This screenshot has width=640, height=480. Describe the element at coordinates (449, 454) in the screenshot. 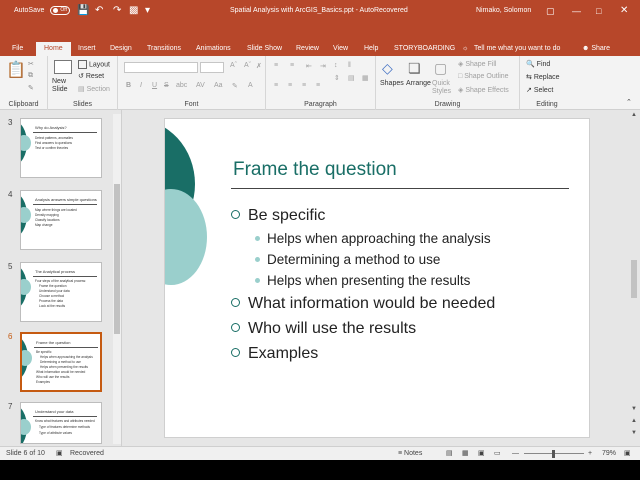

I see `normal-view-icon: ▤` at that location.